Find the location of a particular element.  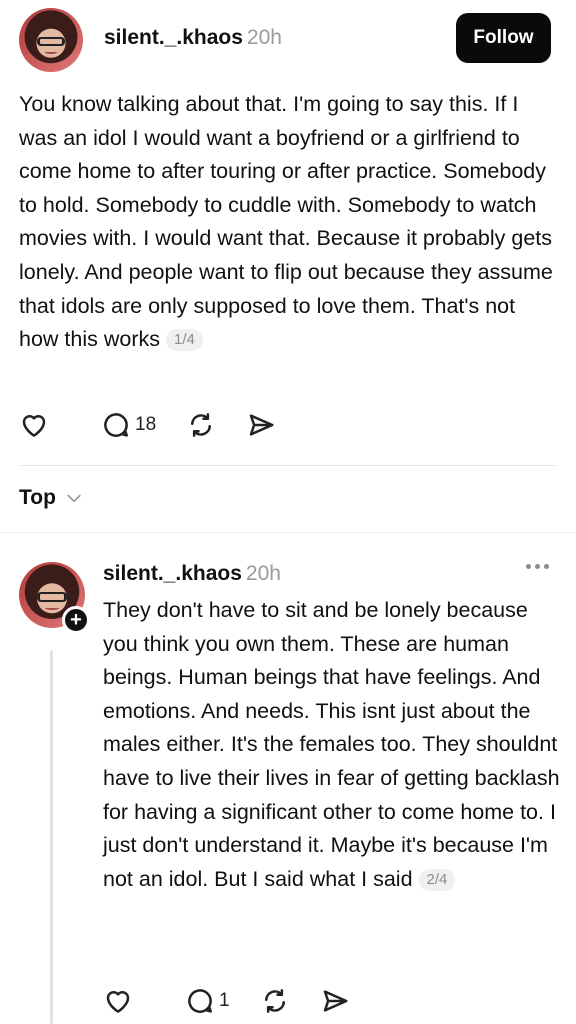

post-actions: 18 is located at coordinates (162, 425).